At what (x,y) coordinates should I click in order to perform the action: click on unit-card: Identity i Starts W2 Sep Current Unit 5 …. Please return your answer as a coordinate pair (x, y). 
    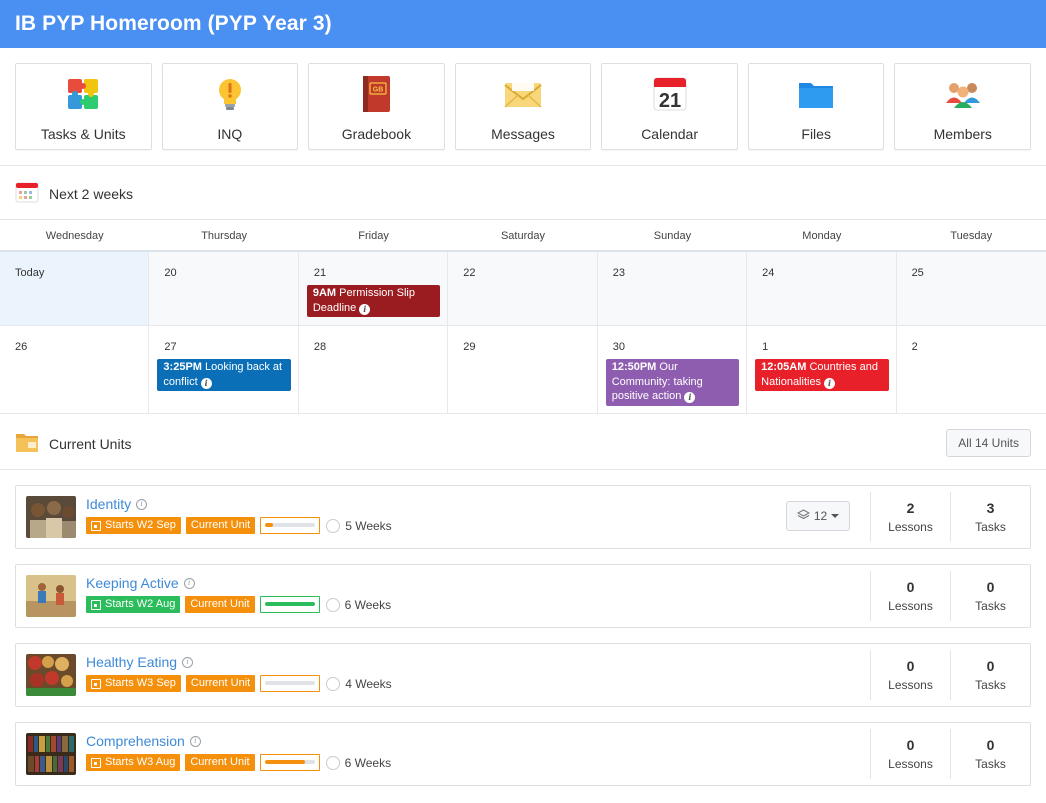
    Looking at the image, I should click on (523, 517).